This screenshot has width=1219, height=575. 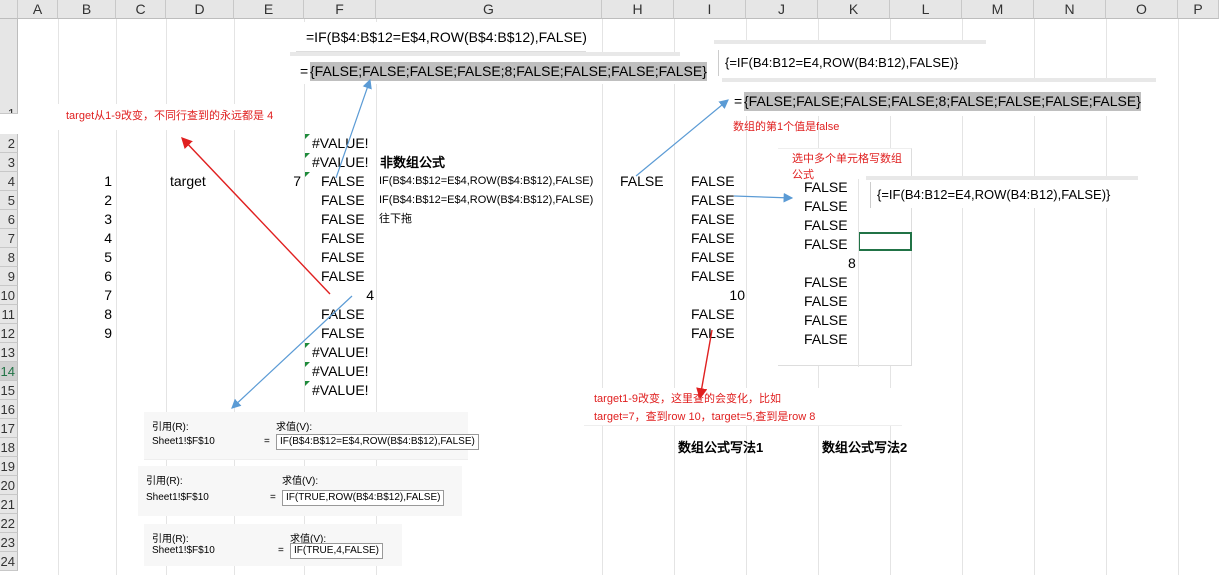 I want to click on arrow-f10-to-target-note, so click(x=256, y=215).